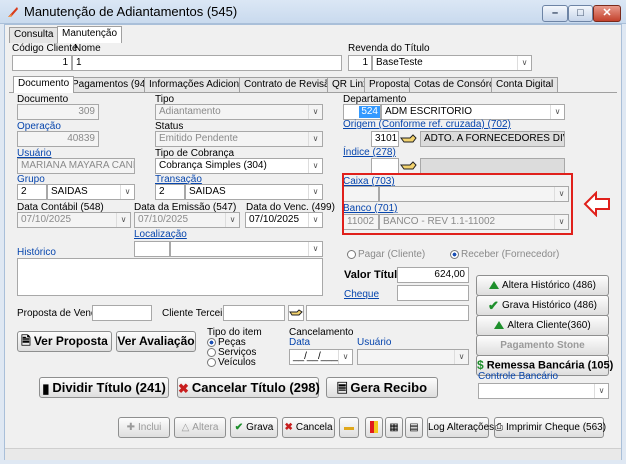  Describe the element at coordinates (374, 427) in the screenshot. I see `color-button` at that location.